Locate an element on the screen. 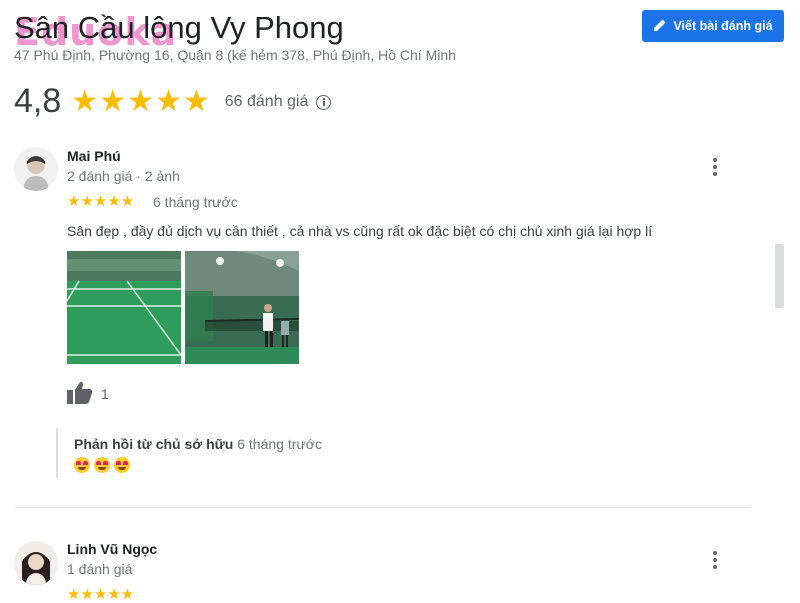 The height and width of the screenshot is (603, 800). owner-reply-header: Phản hồi từ chủ sở hữu 6 tháng trước is located at coordinates (198, 444).